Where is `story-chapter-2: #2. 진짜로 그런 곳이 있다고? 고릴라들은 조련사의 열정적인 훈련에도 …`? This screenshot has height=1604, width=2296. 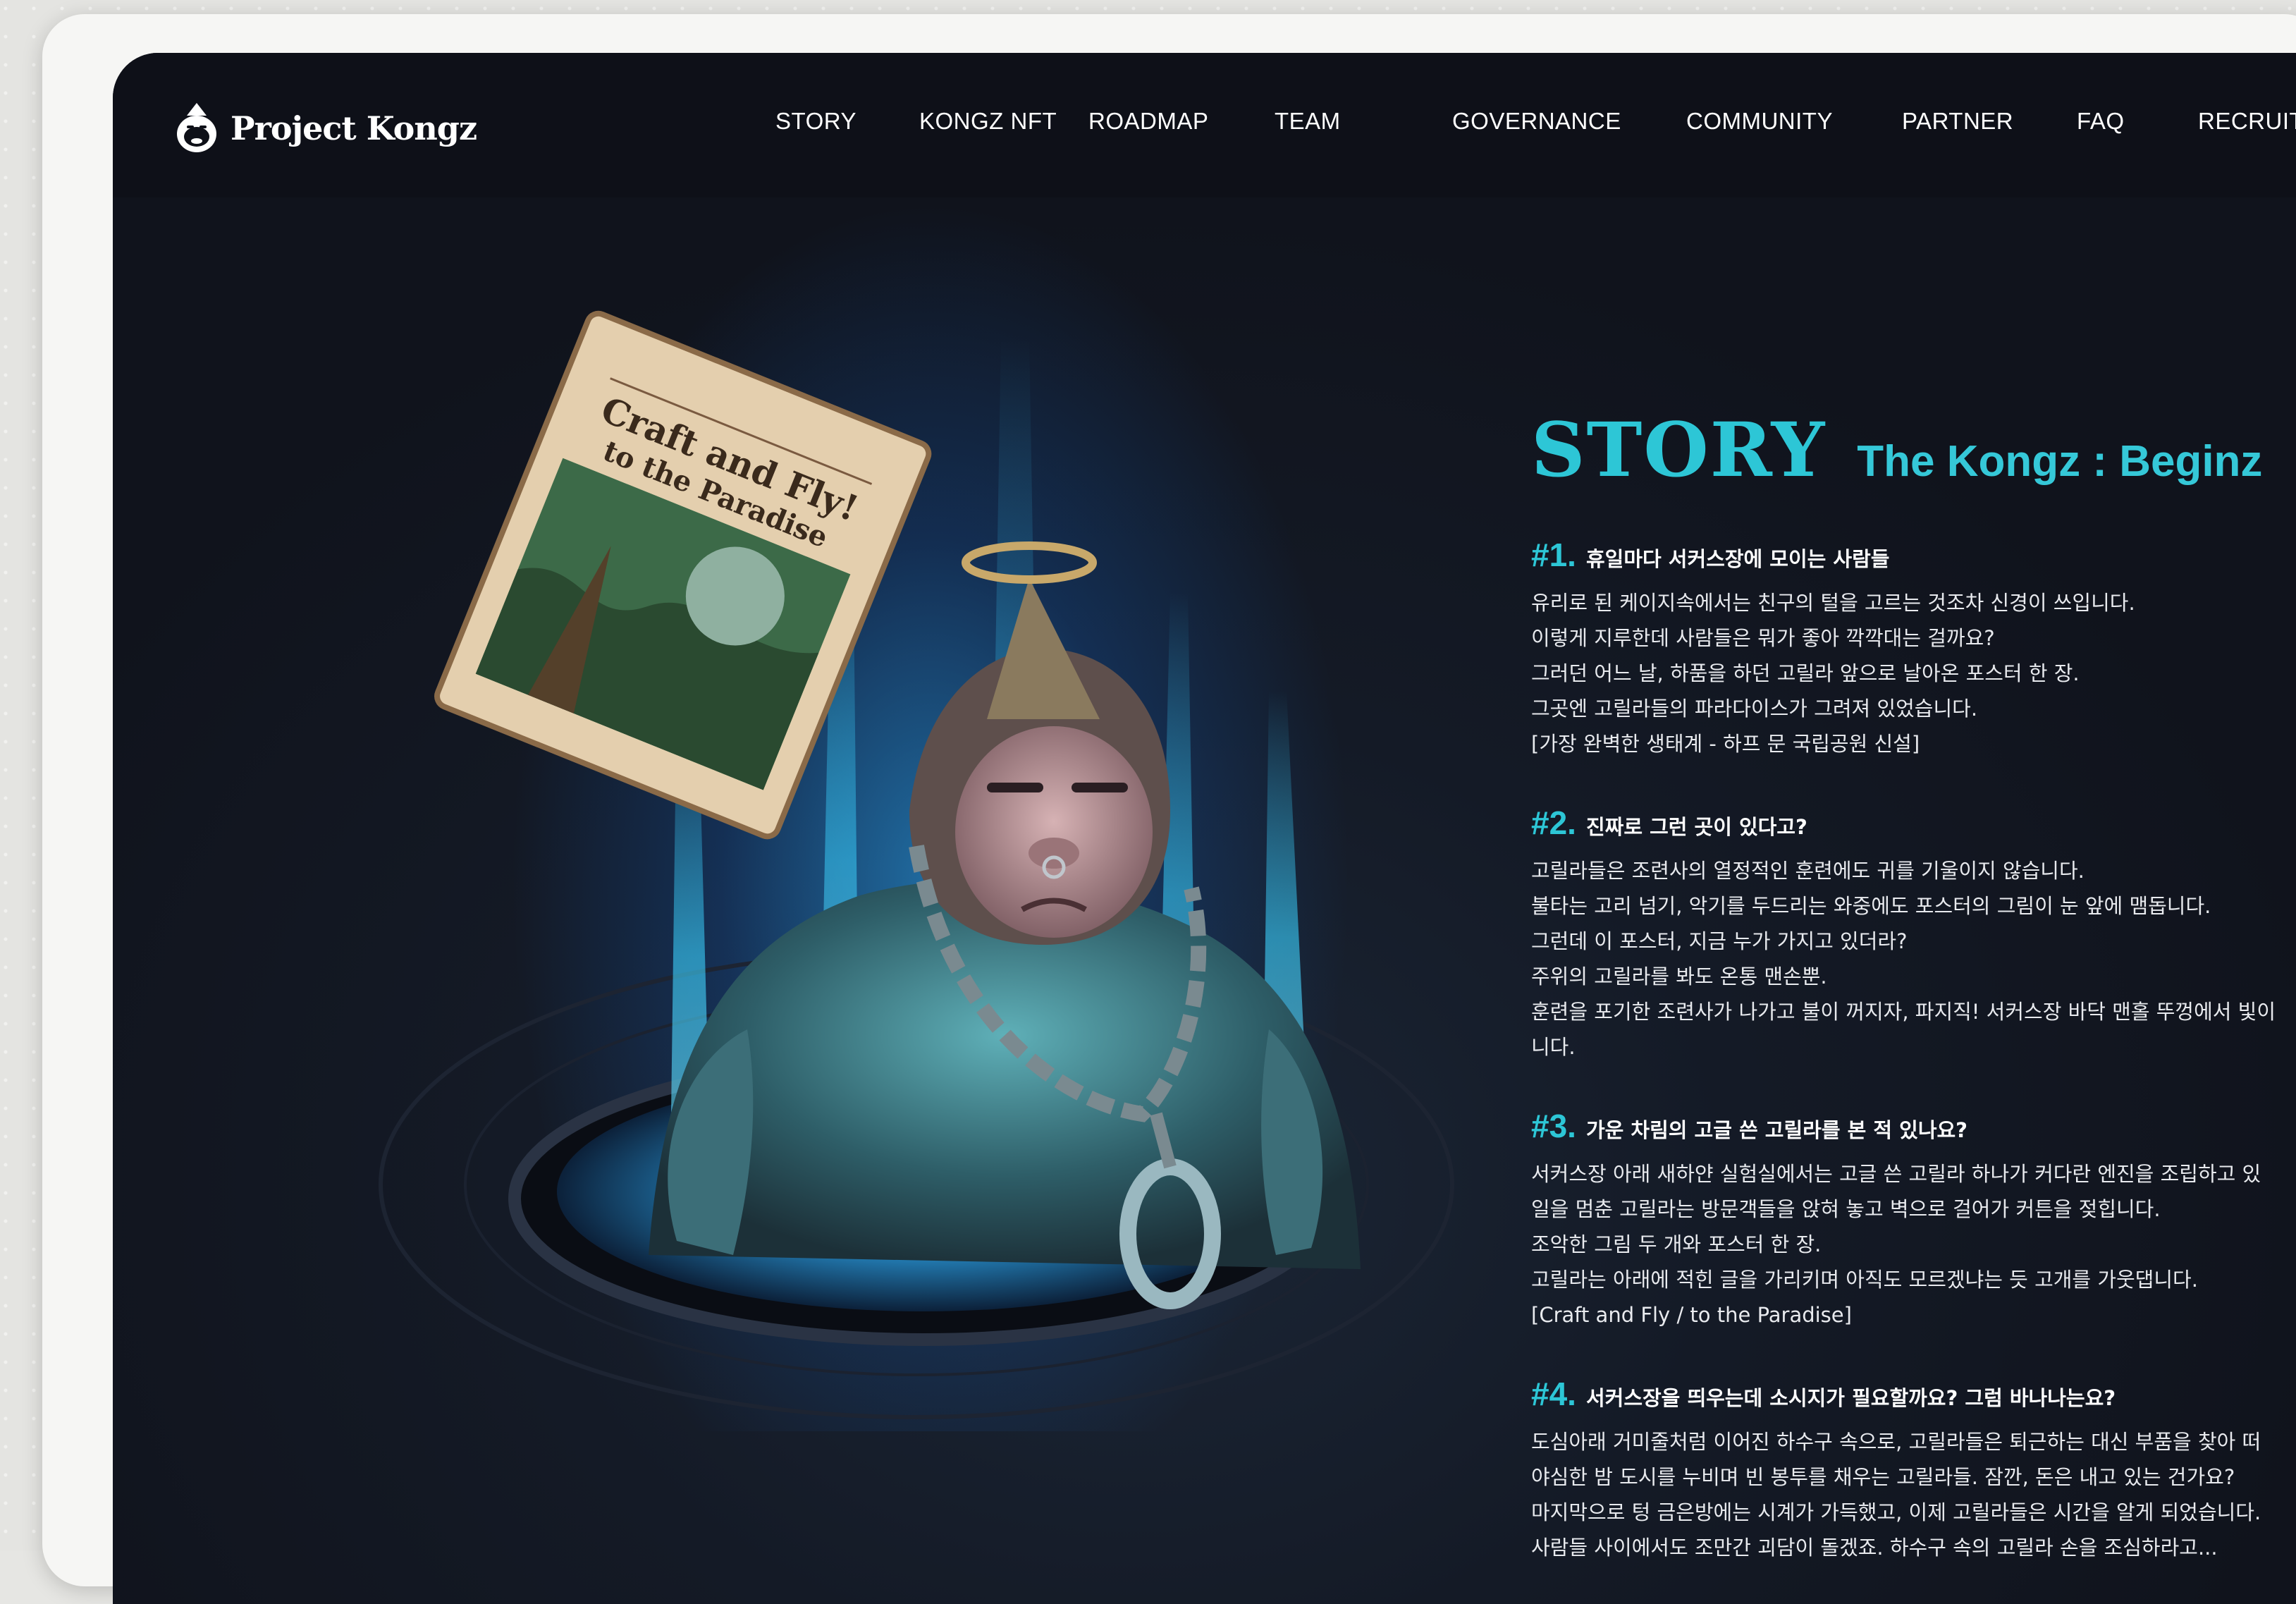 story-chapter-2: #2. 진짜로 그런 곳이 있다고? 고릴라들은 조련사의 열정적인 훈련에도 … is located at coordinates (1913, 934).